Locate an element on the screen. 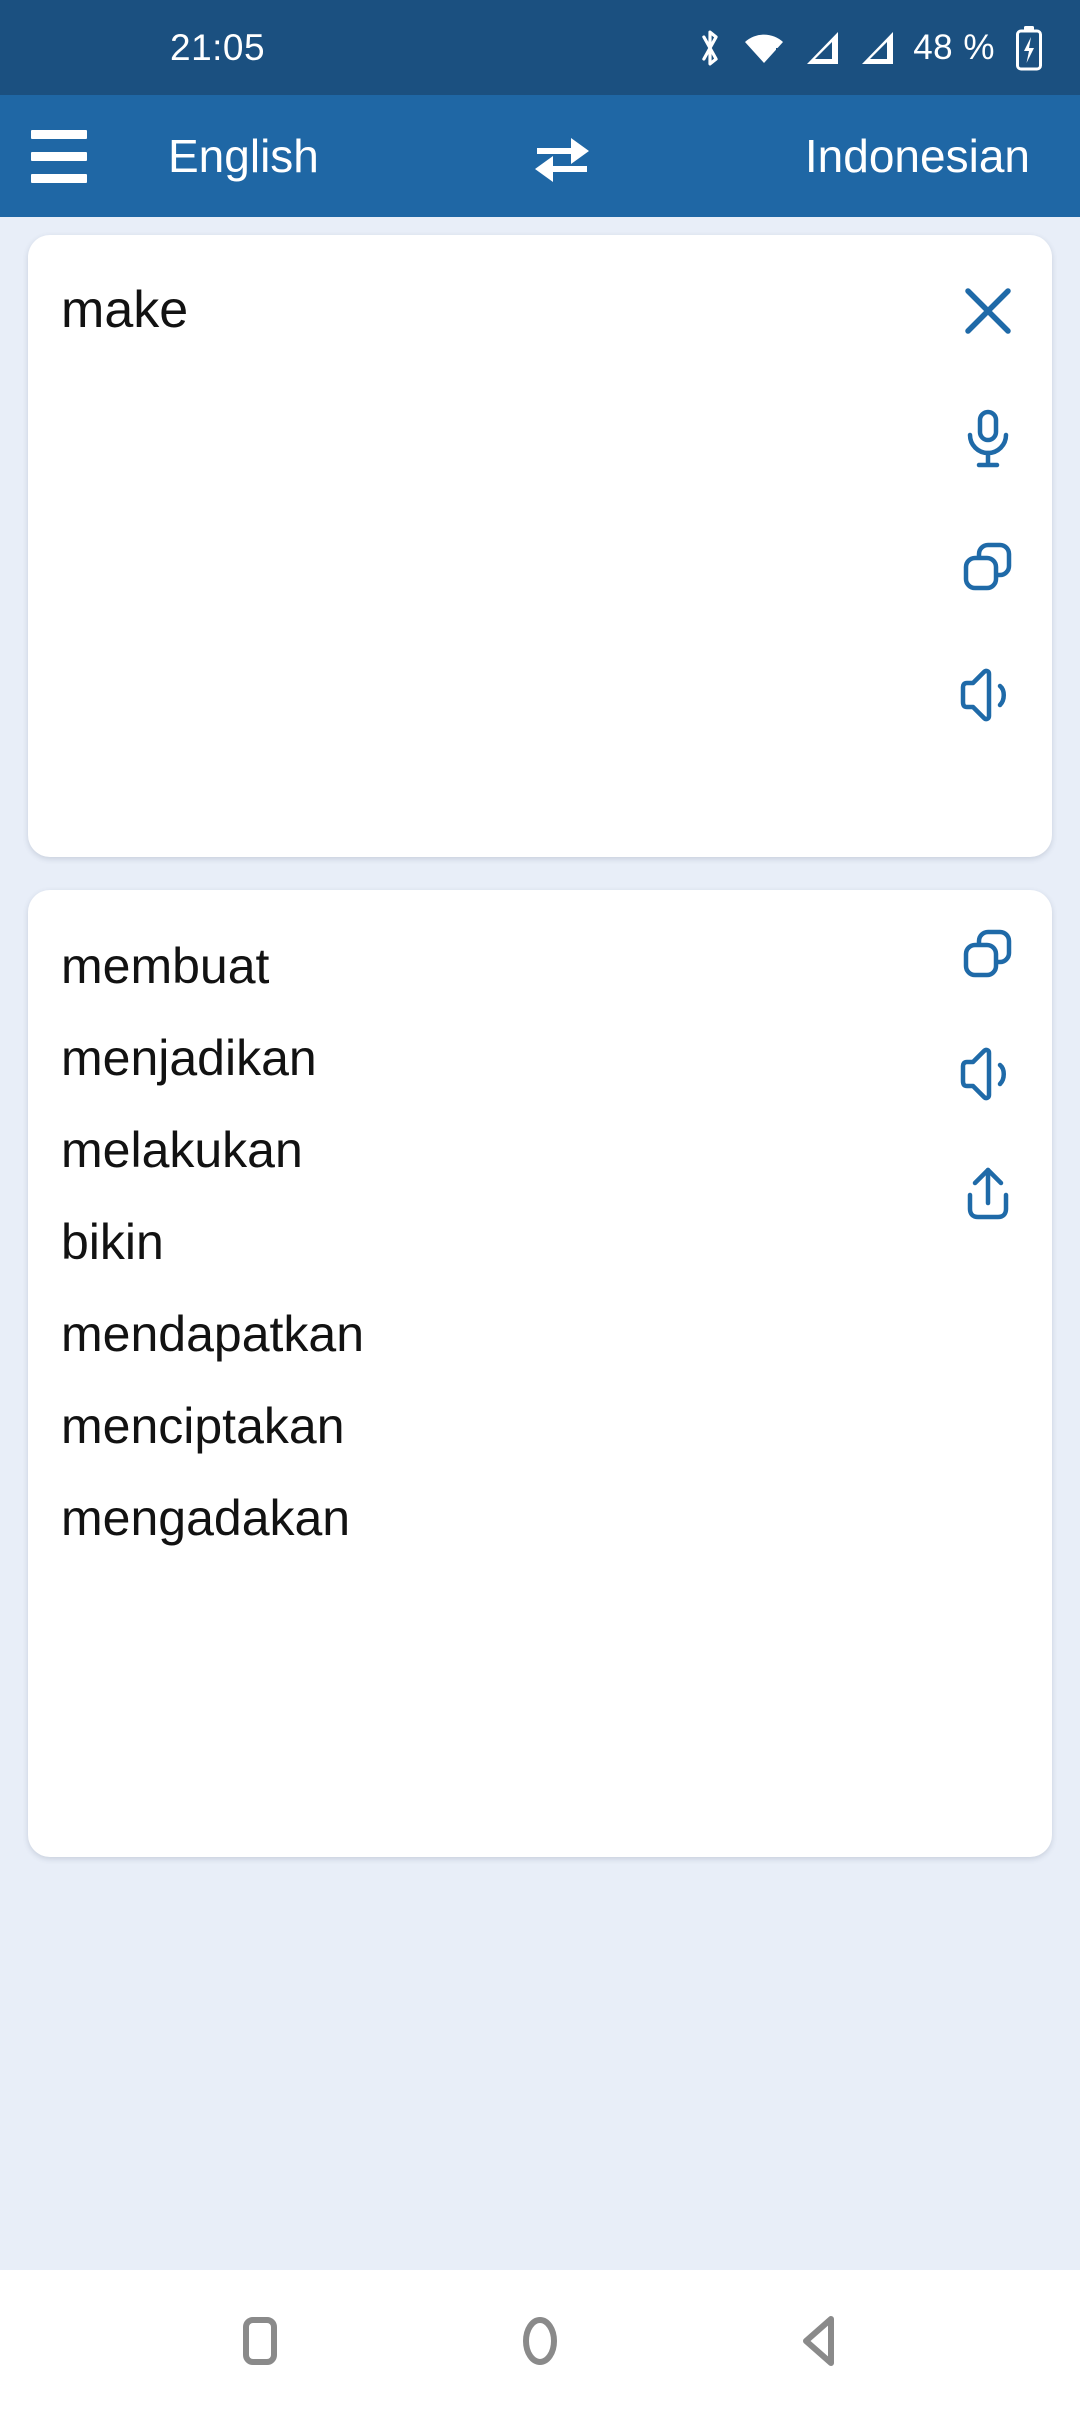 The width and height of the screenshot is (1080, 2412). status-bar-icons: 48 % is located at coordinates (869, 48).